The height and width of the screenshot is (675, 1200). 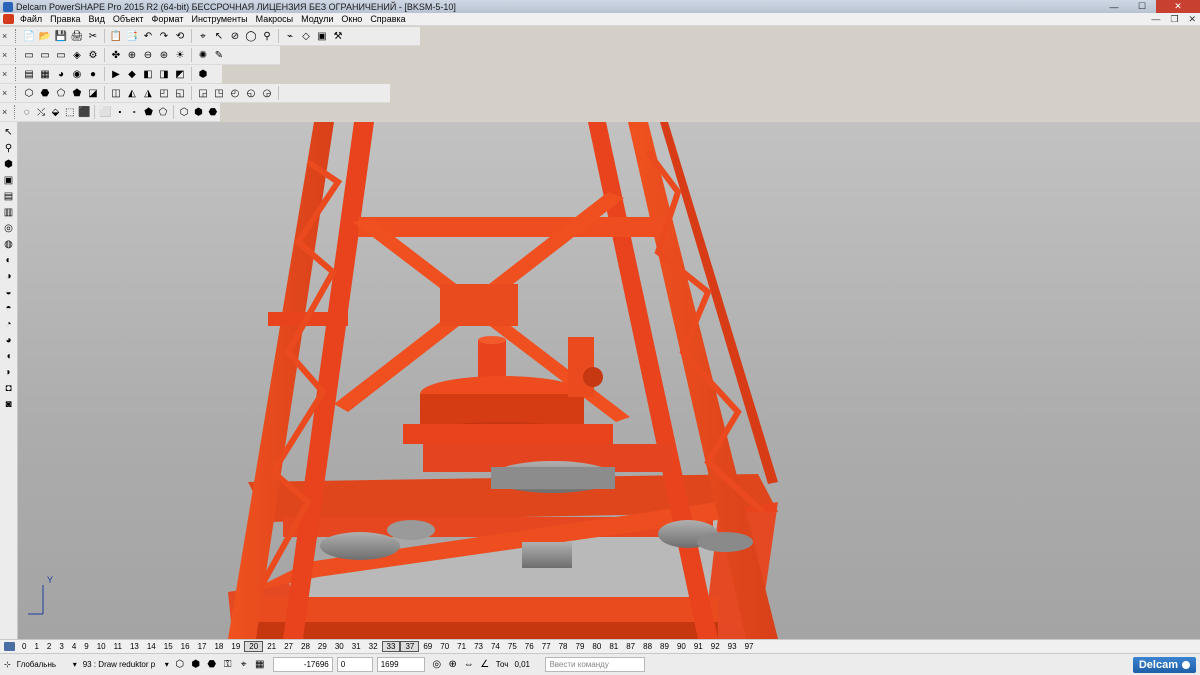 What do you see at coordinates (164, 55) in the screenshot?
I see `row2-button-8-icon: ⊛` at bounding box center [164, 55].